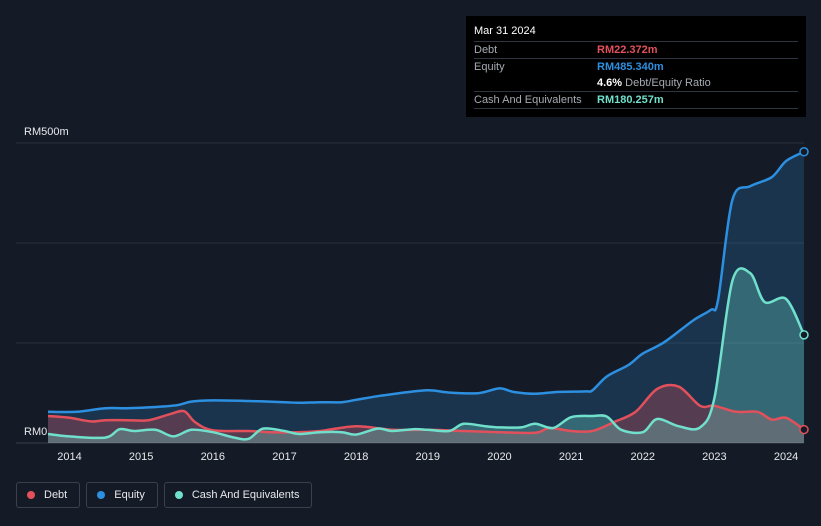 This screenshot has height=526, width=821. I want to click on legend-cash-label: Cash And Equivalents, so click(245, 495).